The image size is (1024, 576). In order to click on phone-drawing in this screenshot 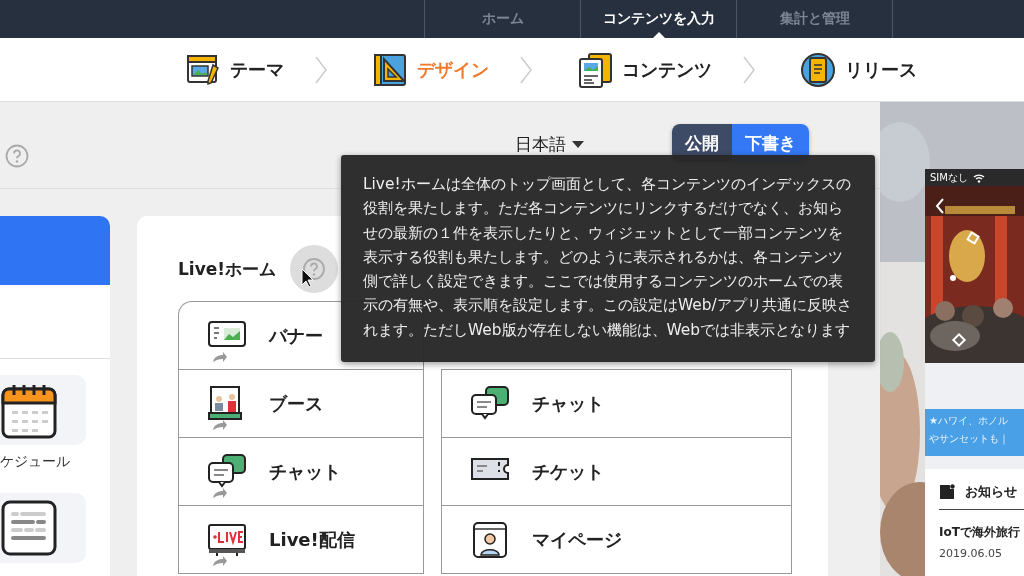, I will do `click(818, 69)`.